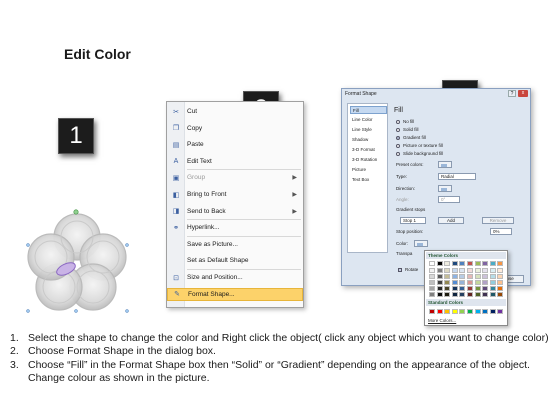 The width and height of the screenshot is (560, 420). Describe the element at coordinates (445, 164) in the screenshot. I see `preset-colors-button` at that location.